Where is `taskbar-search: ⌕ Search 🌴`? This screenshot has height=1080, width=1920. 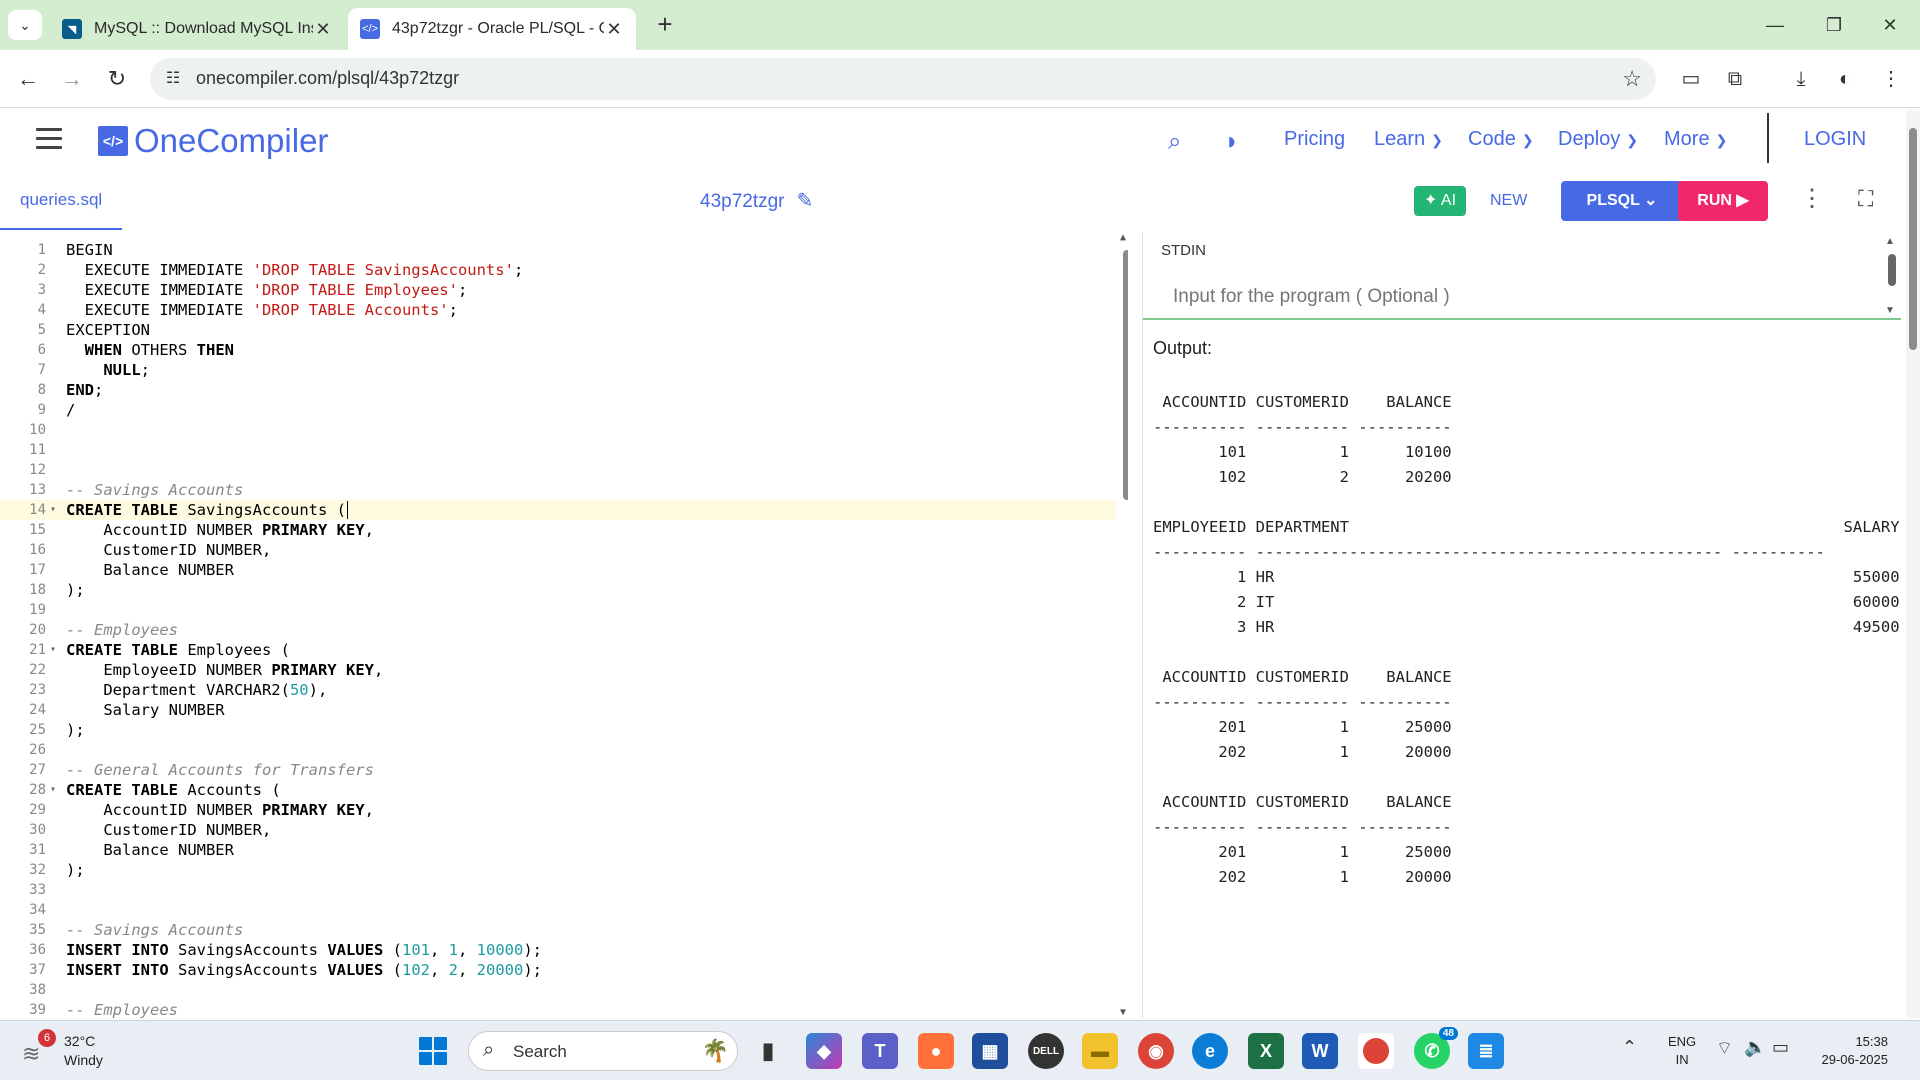 taskbar-search: ⌕ Search 🌴 is located at coordinates (603, 1051).